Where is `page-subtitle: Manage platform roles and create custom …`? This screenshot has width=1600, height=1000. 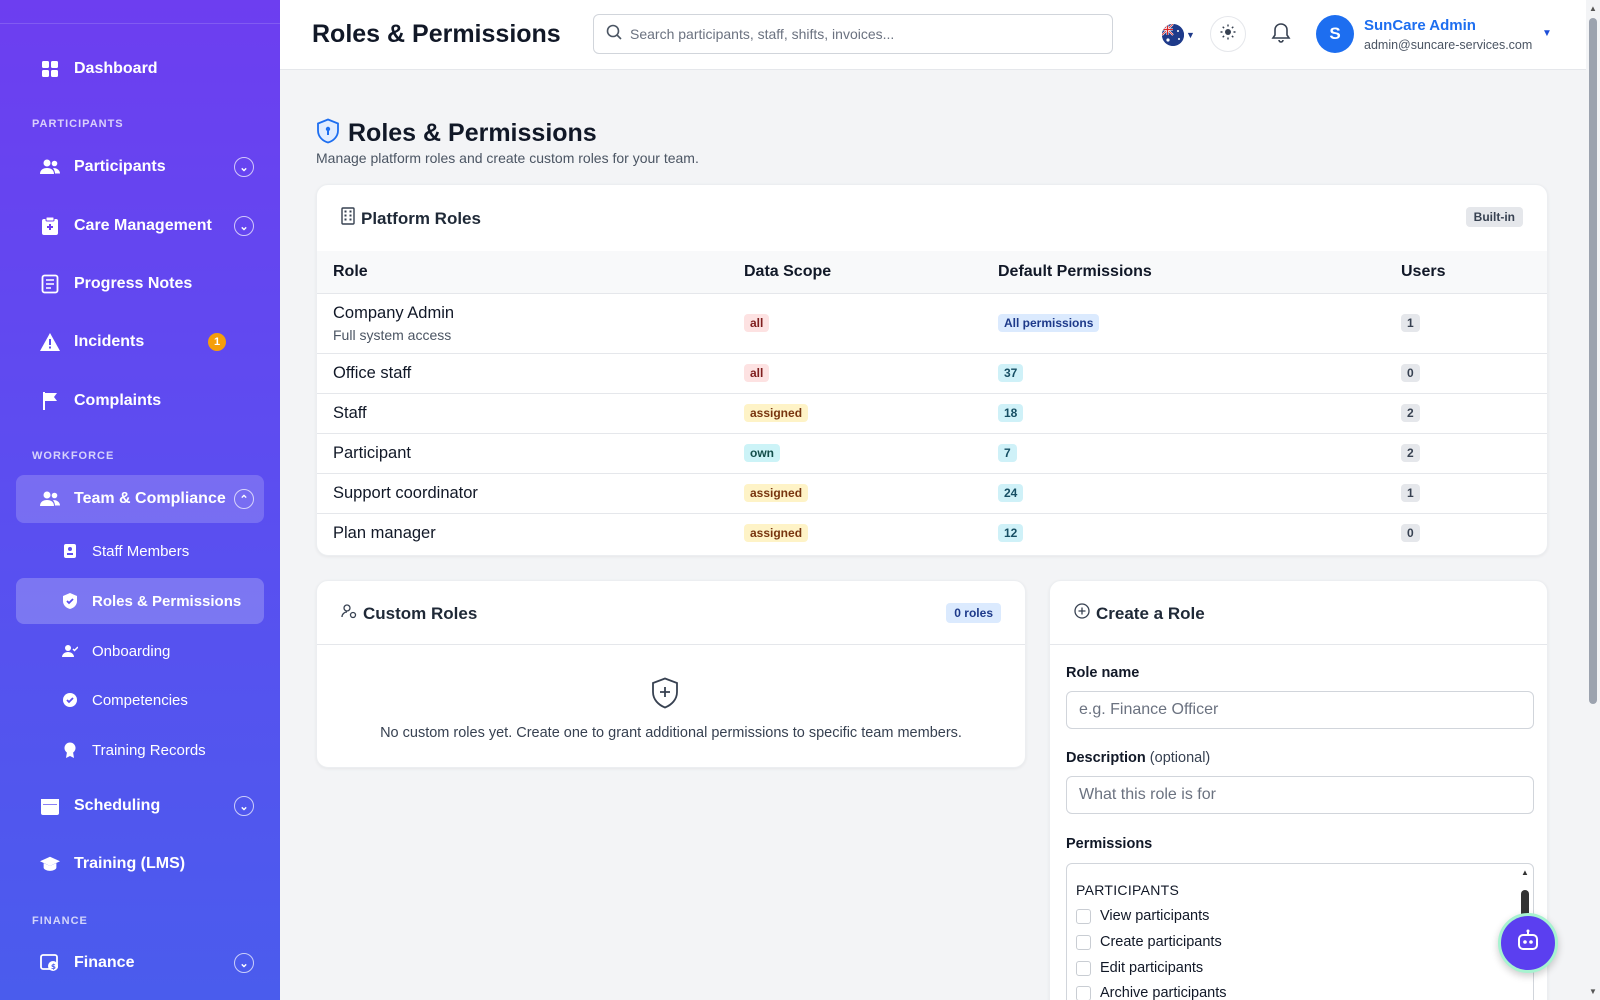 page-subtitle: Manage platform roles and create custom … is located at coordinates (507, 158).